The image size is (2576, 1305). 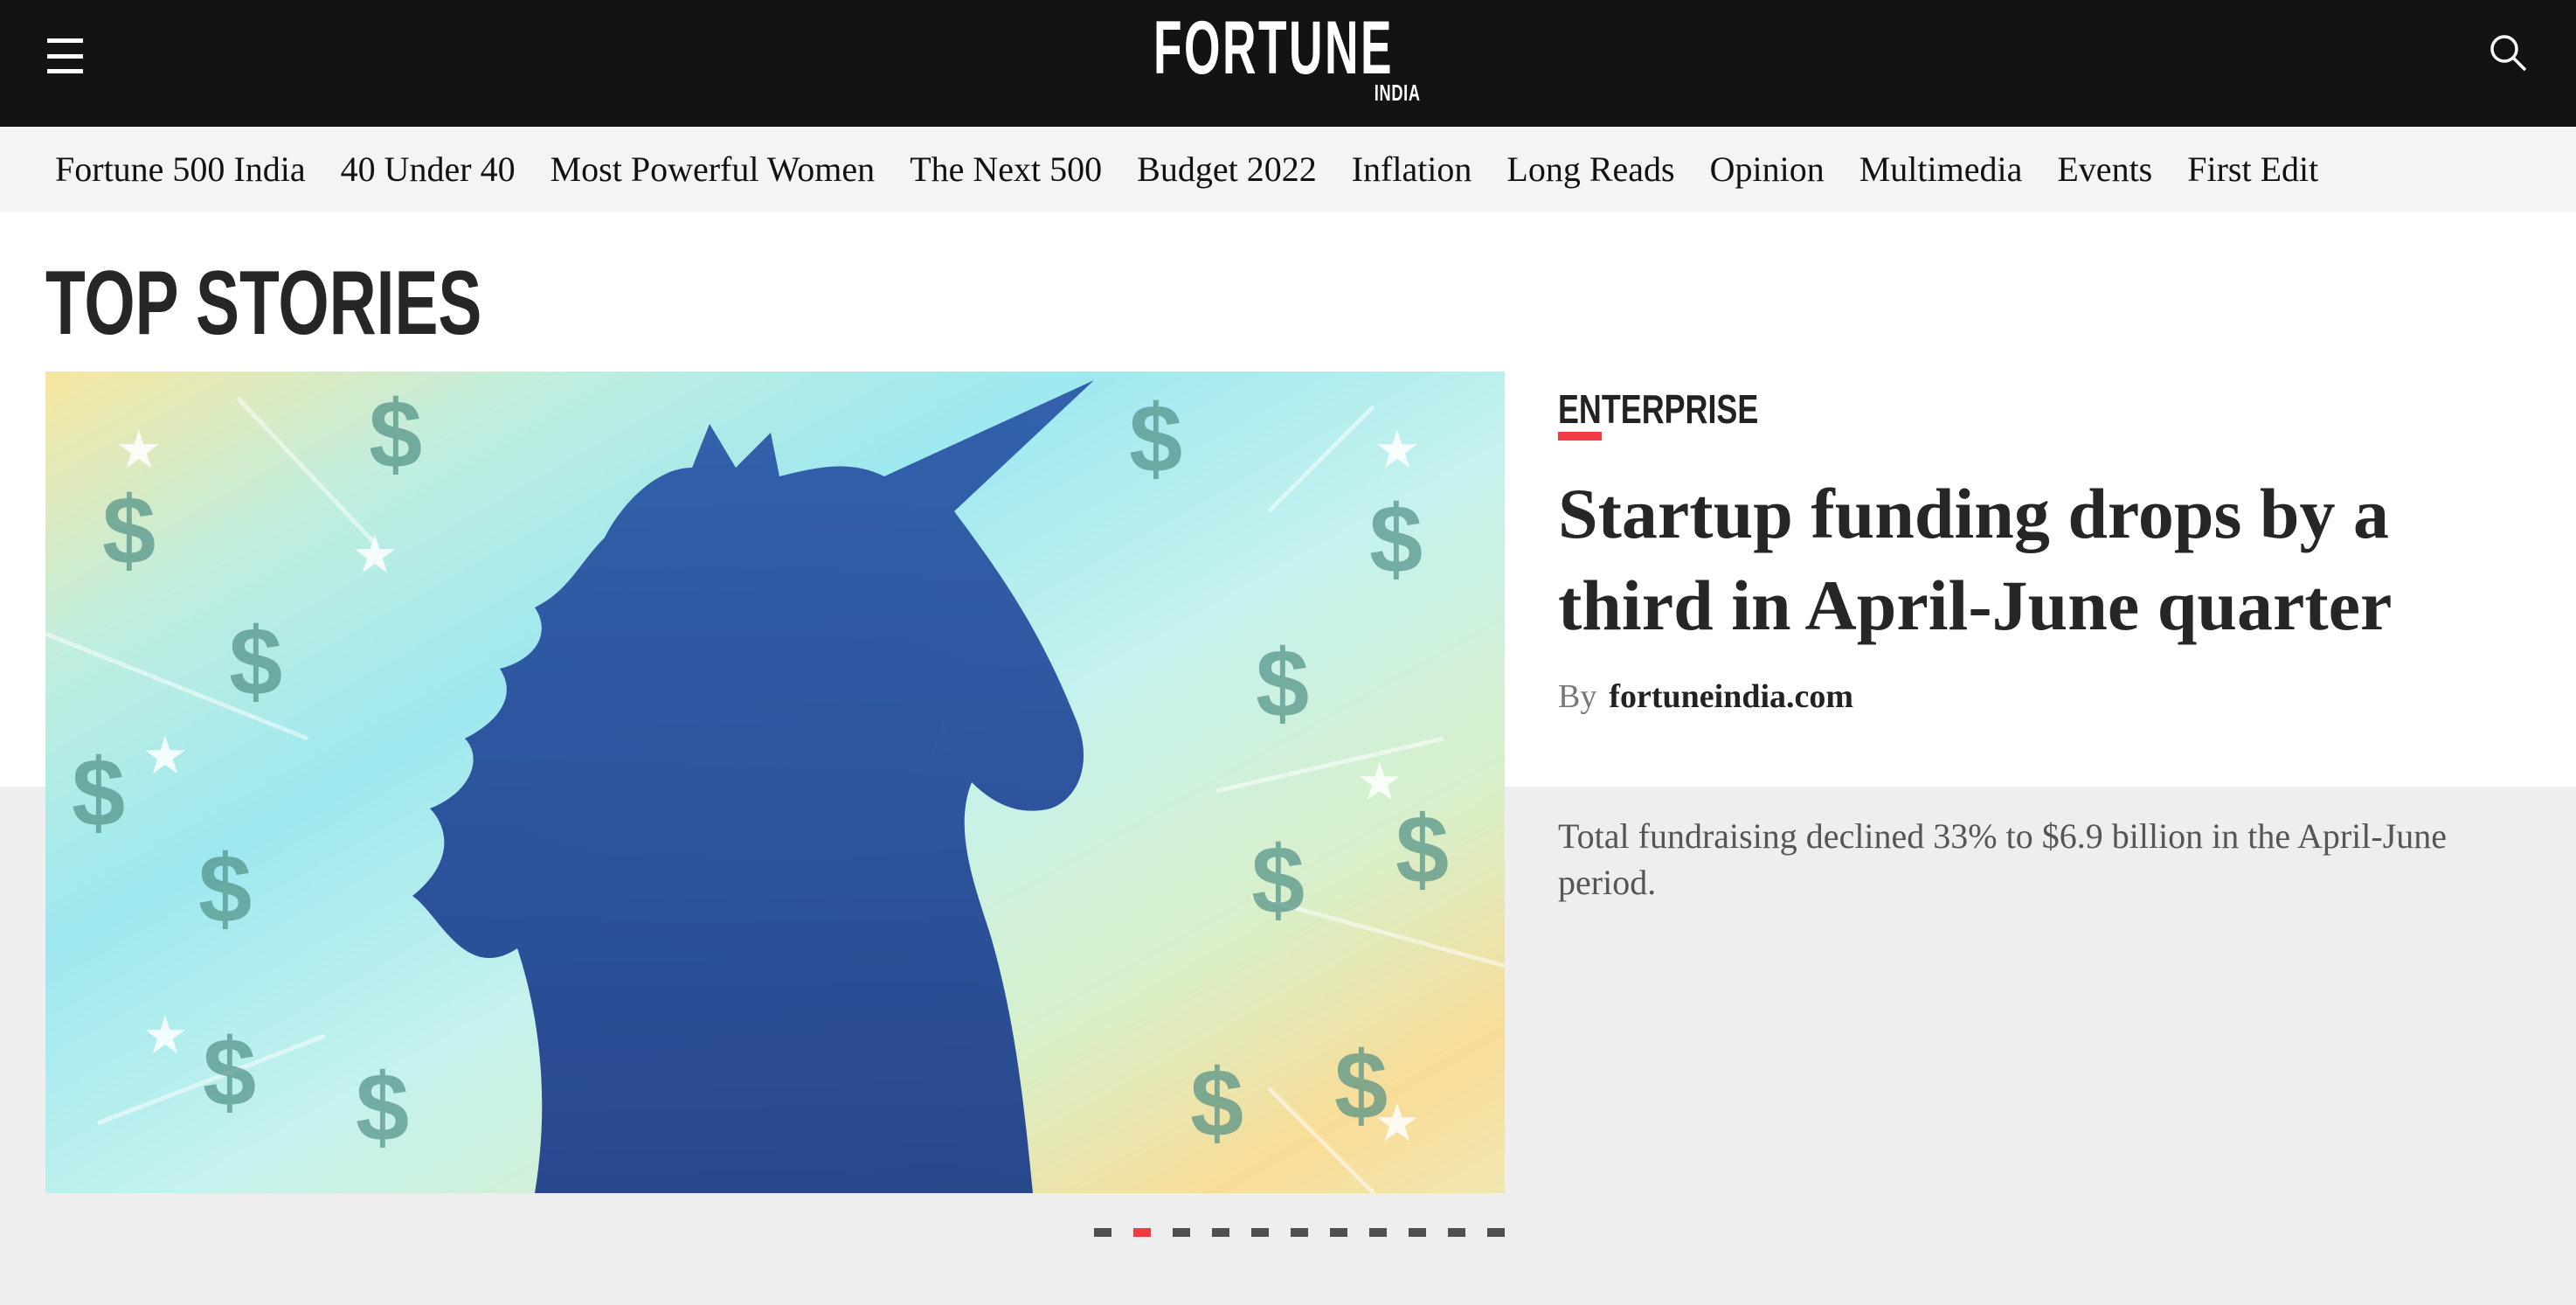 What do you see at coordinates (1227, 169) in the screenshot?
I see `nav-item-budget-2022: Budget 2022` at bounding box center [1227, 169].